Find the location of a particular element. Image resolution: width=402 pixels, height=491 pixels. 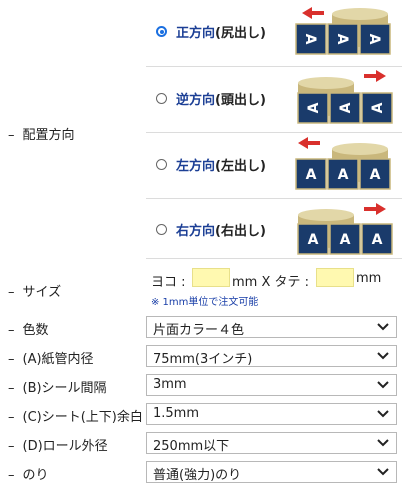

orientation-reverse-radio is located at coordinates (161, 98).